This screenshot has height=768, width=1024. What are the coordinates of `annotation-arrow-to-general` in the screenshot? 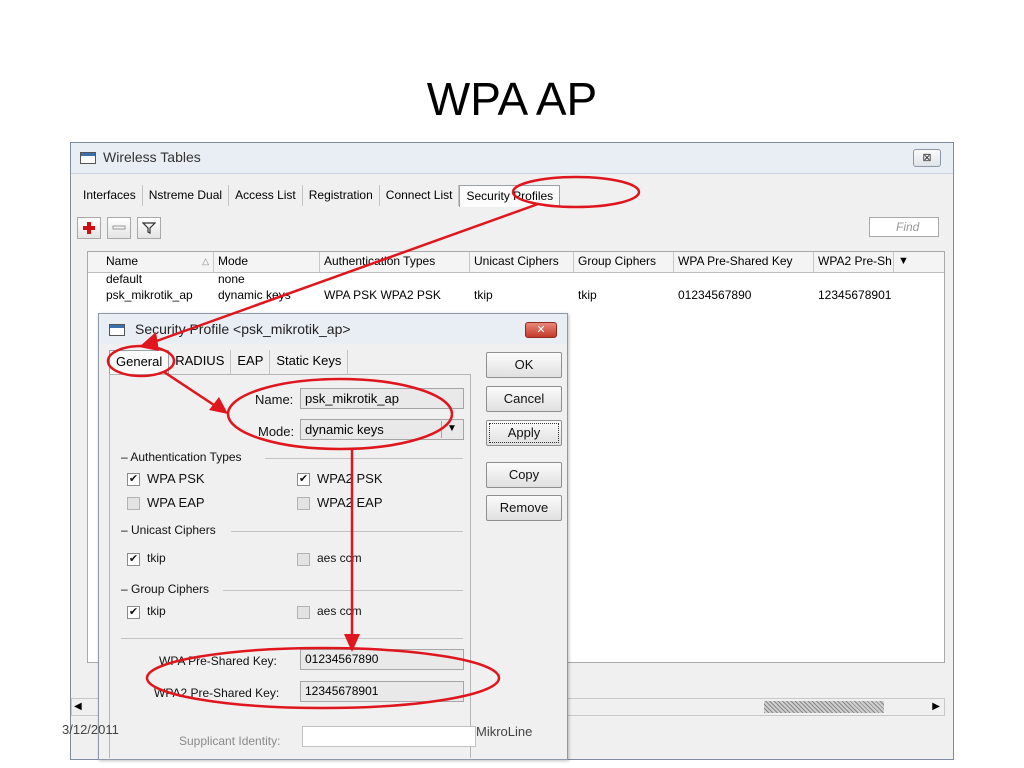 It's located at (344, 273).